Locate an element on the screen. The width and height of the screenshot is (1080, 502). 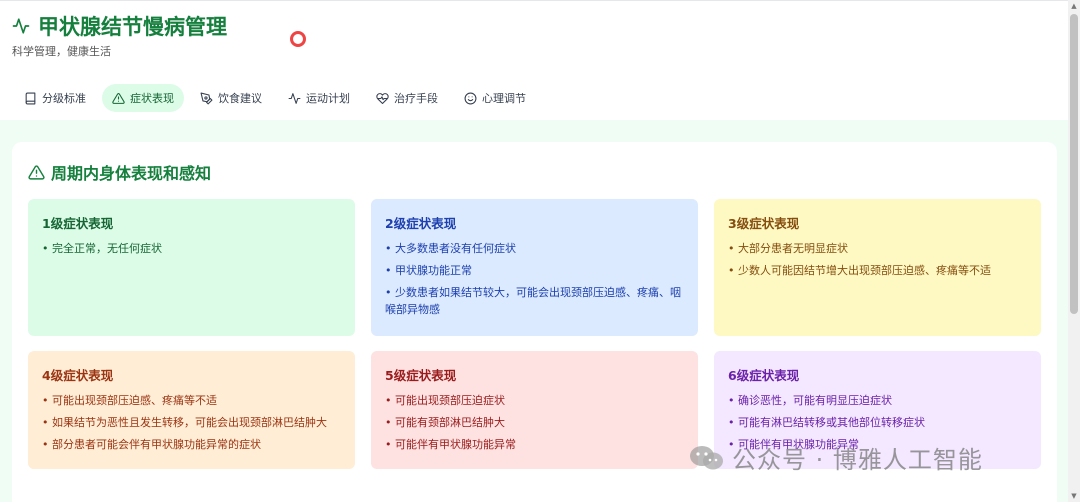
list-item: 部分患者可能会伴有甲状腺功能异常的症状 is located at coordinates (191, 444).